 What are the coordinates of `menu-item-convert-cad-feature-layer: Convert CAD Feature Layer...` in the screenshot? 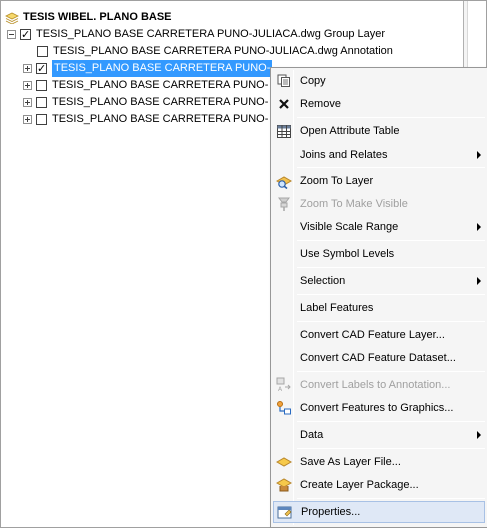 It's located at (379, 335).